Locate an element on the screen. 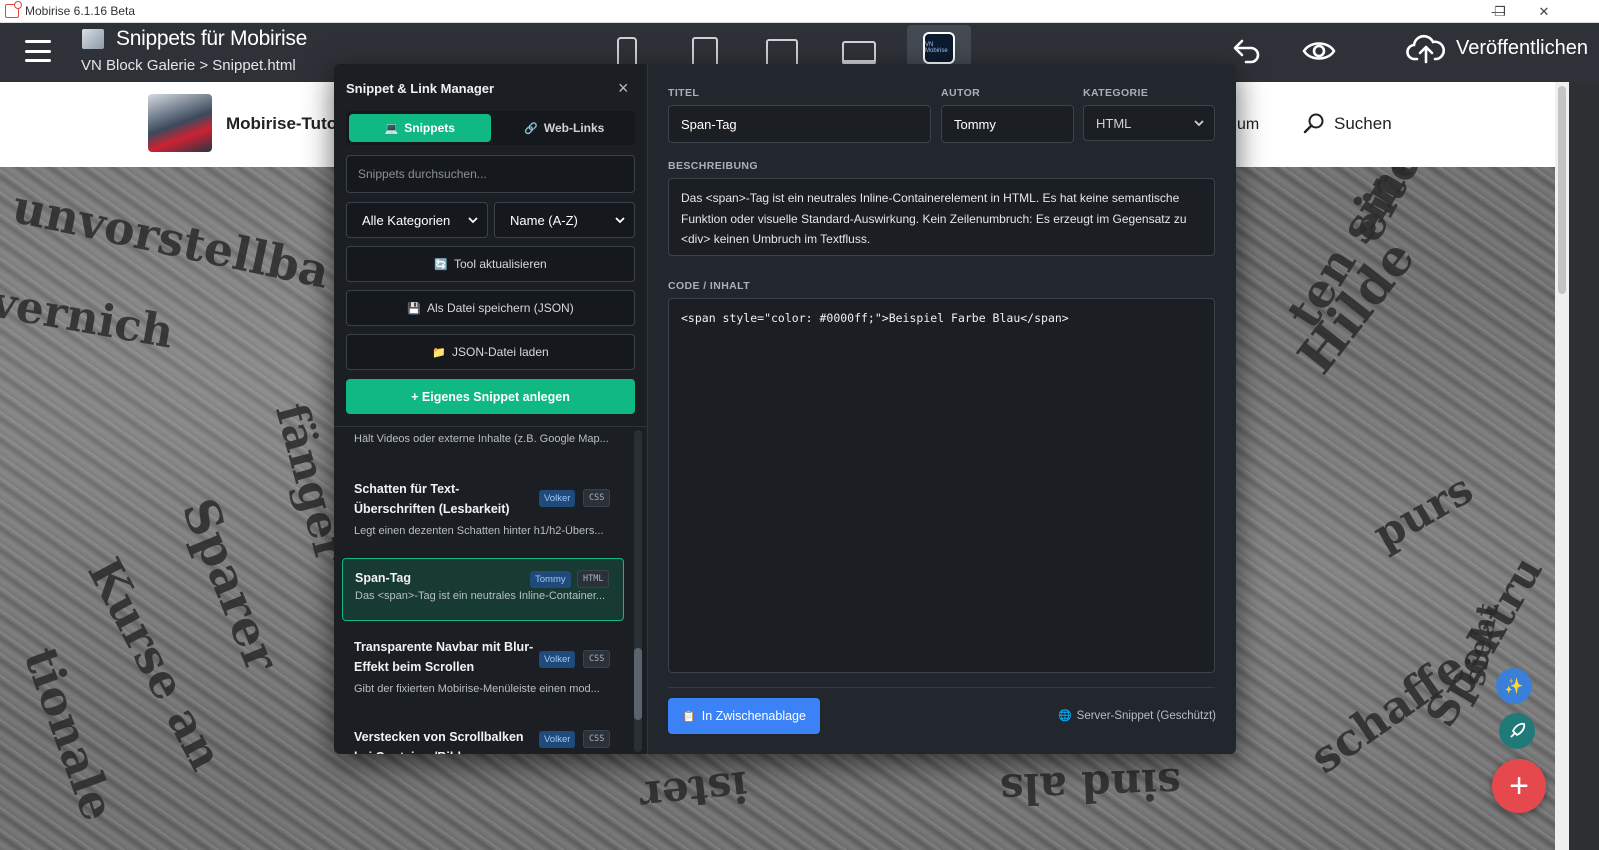 This screenshot has width=1599, height=850. modal-title: Snippet & Link Manager is located at coordinates (420, 88).